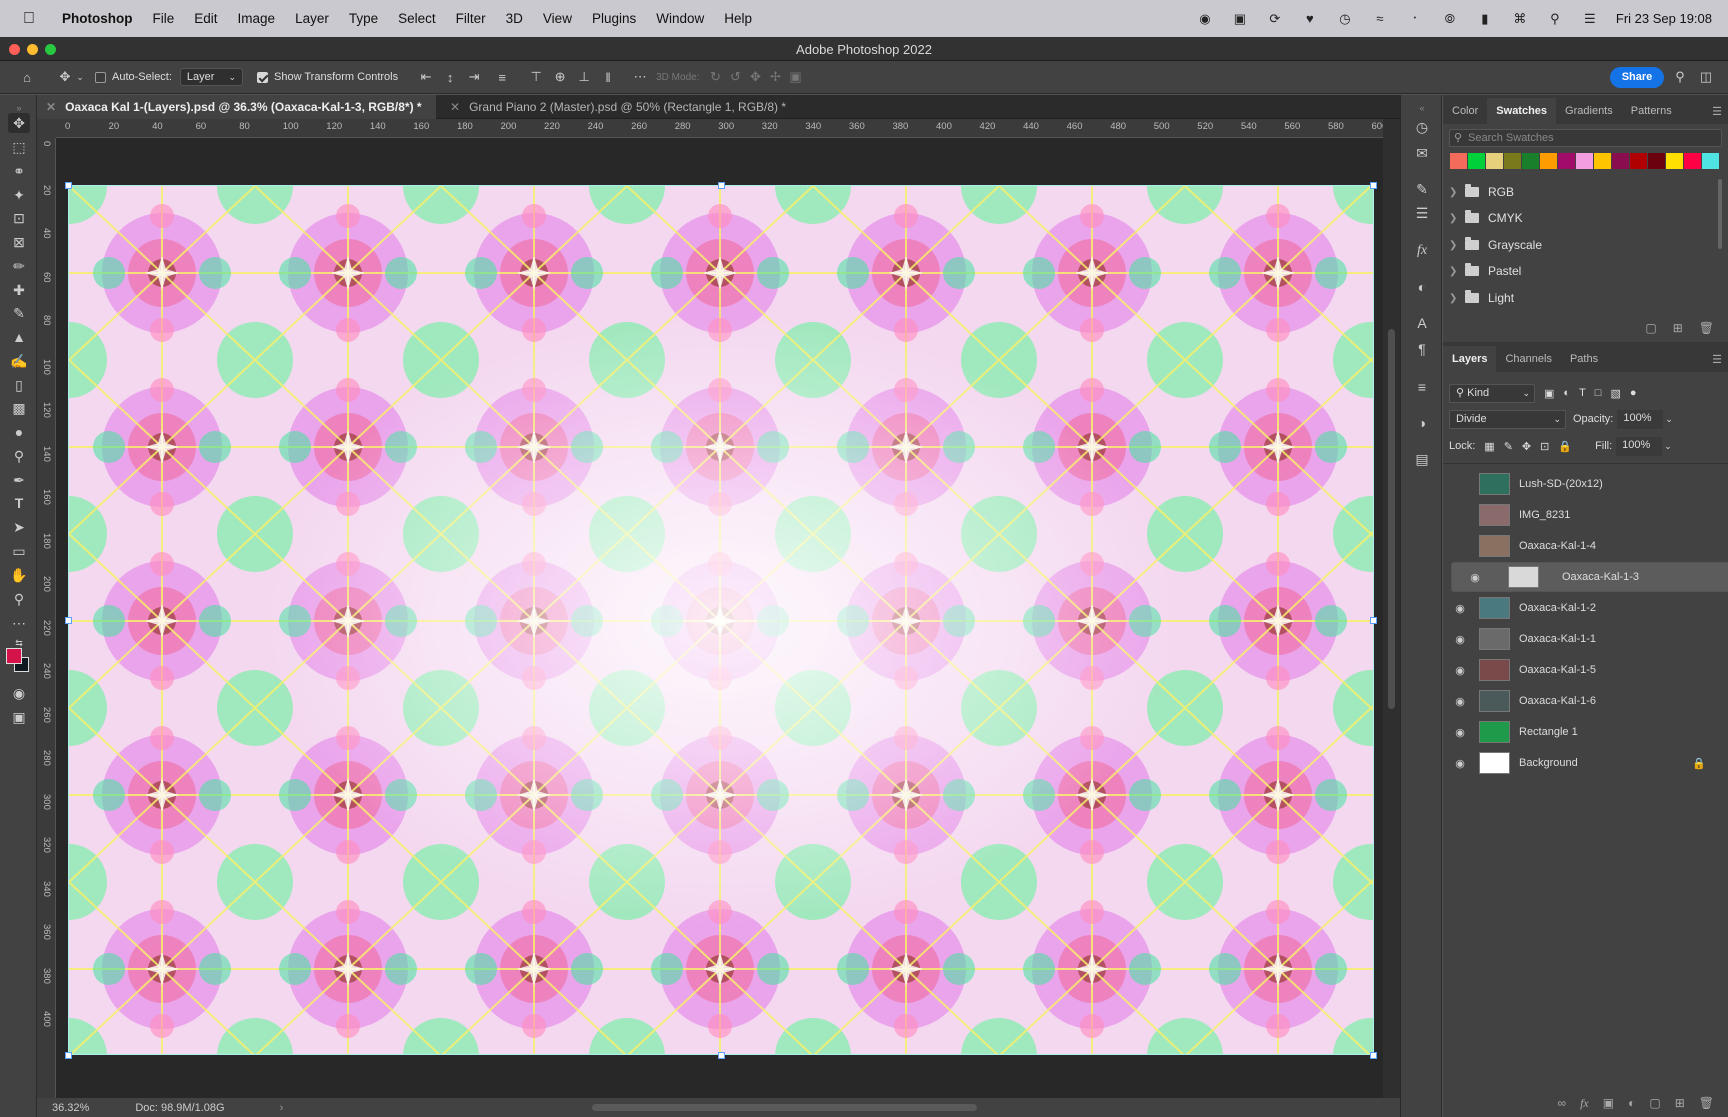 This screenshot has height=1117, width=1728. What do you see at coordinates (1706, 1103) in the screenshot?
I see `delete-layer-icon: 🗑` at bounding box center [1706, 1103].